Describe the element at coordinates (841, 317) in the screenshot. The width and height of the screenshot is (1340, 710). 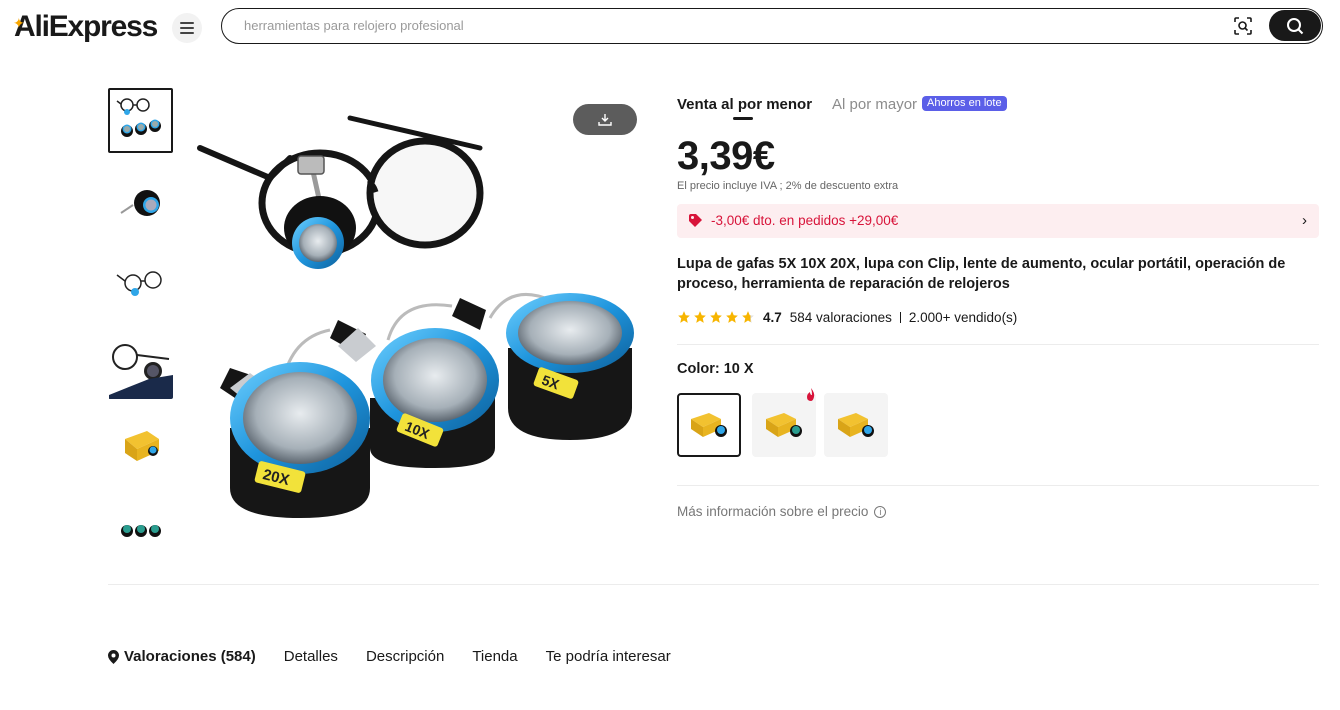
I see `reviews-link: 584 valoraciones` at that location.